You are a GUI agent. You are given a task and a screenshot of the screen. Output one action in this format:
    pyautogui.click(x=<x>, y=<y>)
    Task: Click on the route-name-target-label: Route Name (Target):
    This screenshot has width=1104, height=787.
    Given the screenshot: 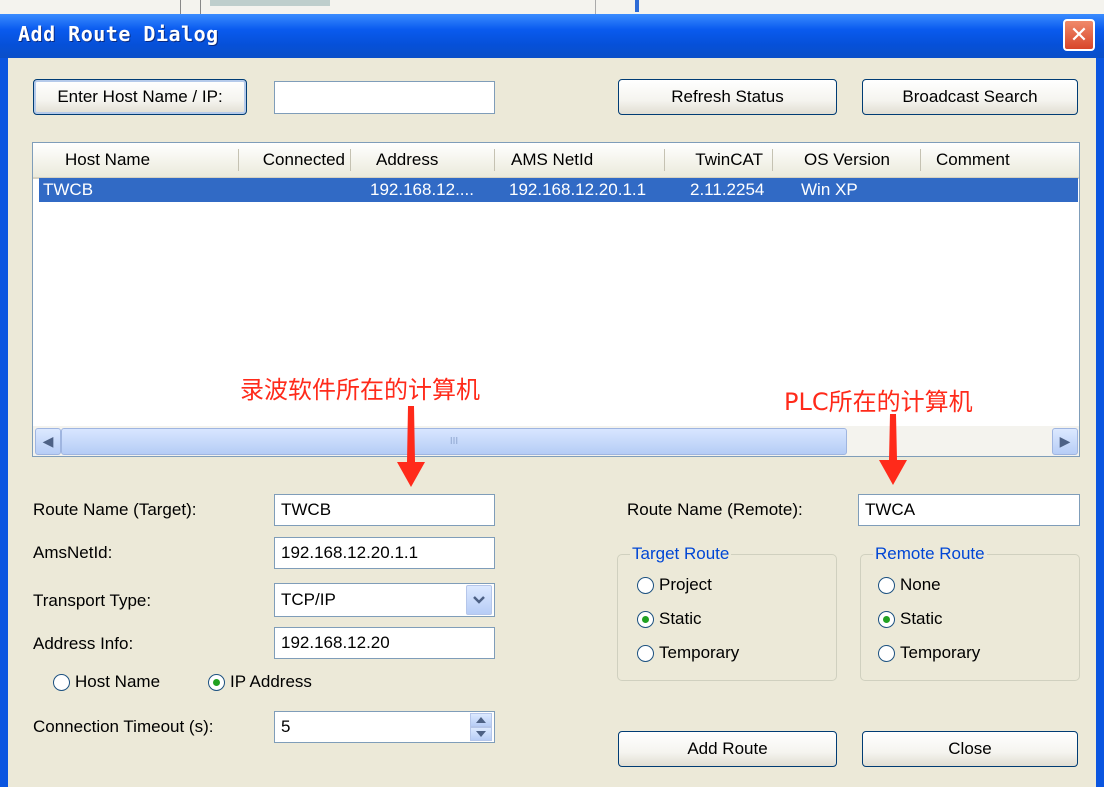 What is the action you would take?
    pyautogui.click(x=115, y=509)
    